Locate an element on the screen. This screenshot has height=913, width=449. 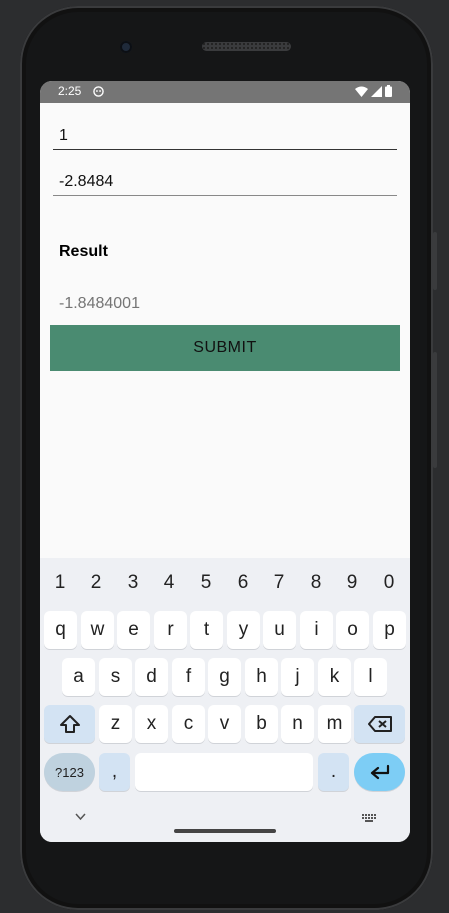
key-c: c is located at coordinates (188, 724).